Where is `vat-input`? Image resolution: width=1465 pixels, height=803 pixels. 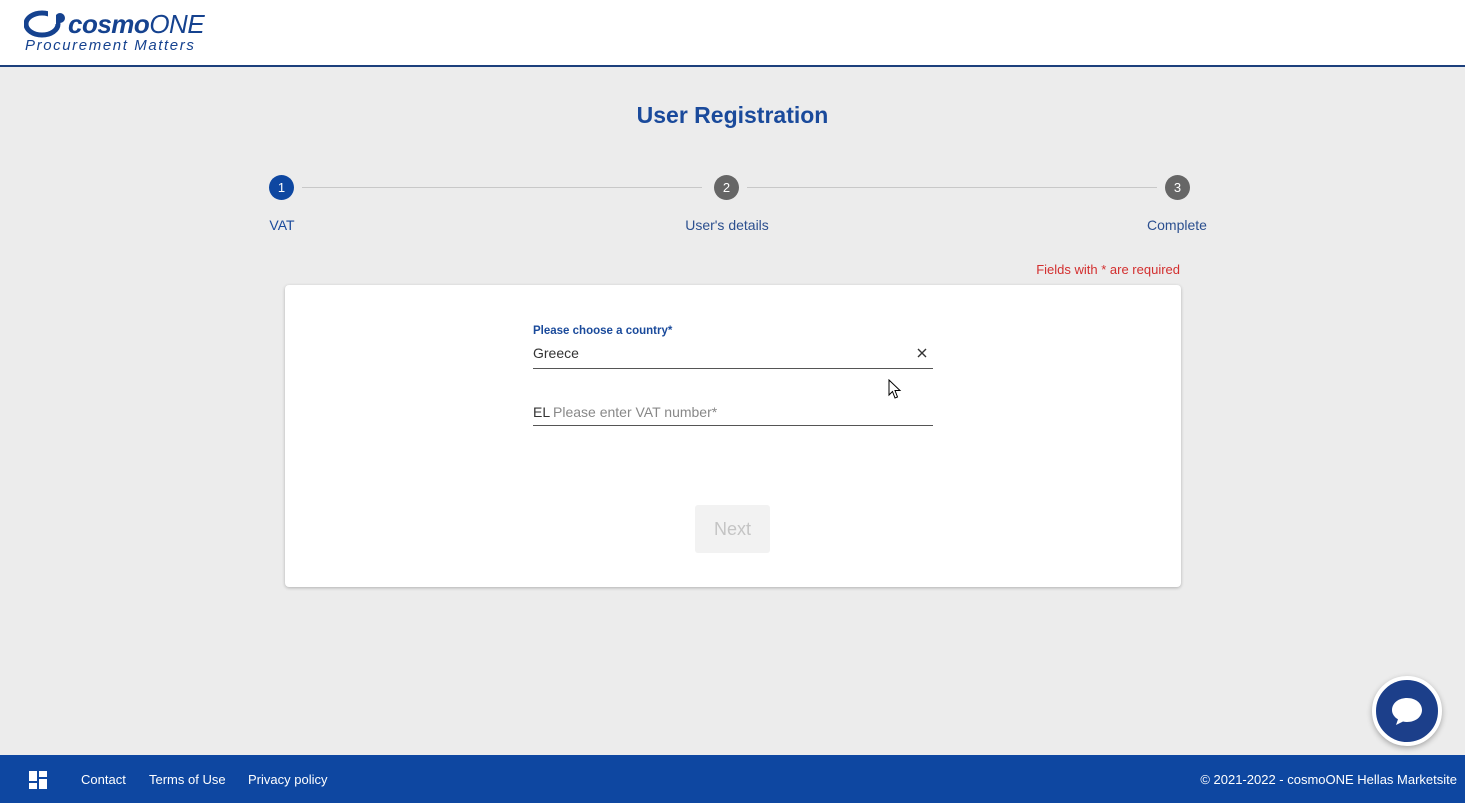
vat-input is located at coordinates (741, 412).